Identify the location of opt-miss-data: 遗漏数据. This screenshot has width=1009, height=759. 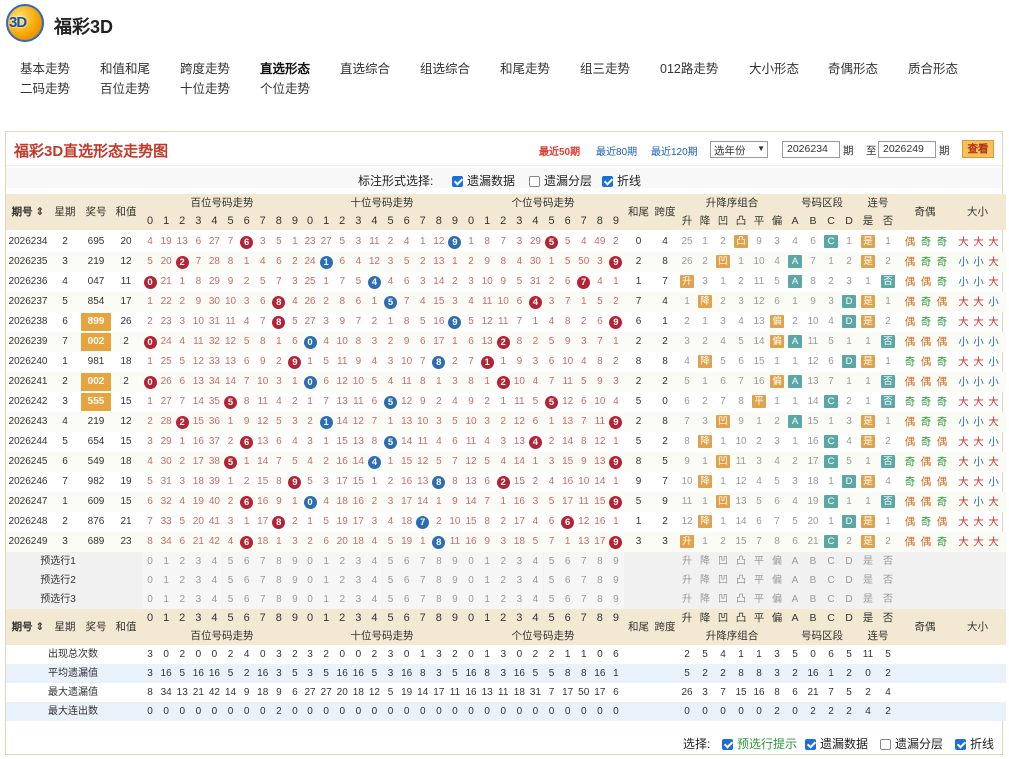
(483, 180).